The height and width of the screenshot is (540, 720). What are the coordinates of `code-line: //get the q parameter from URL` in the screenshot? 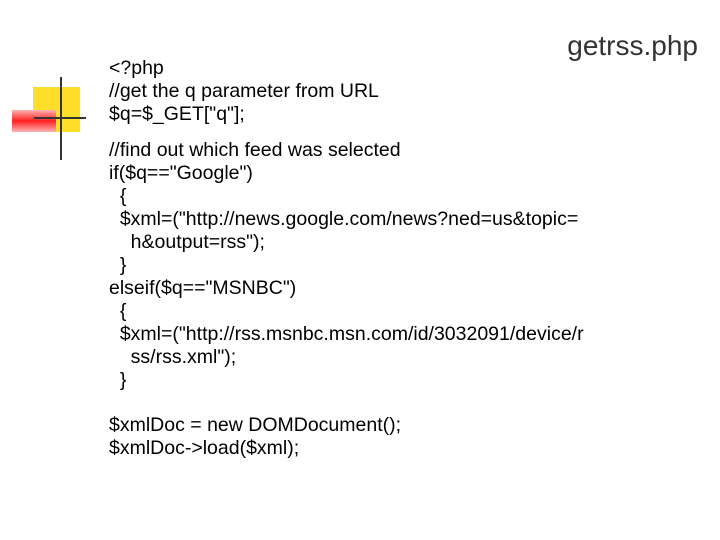 It's located at (244, 91).